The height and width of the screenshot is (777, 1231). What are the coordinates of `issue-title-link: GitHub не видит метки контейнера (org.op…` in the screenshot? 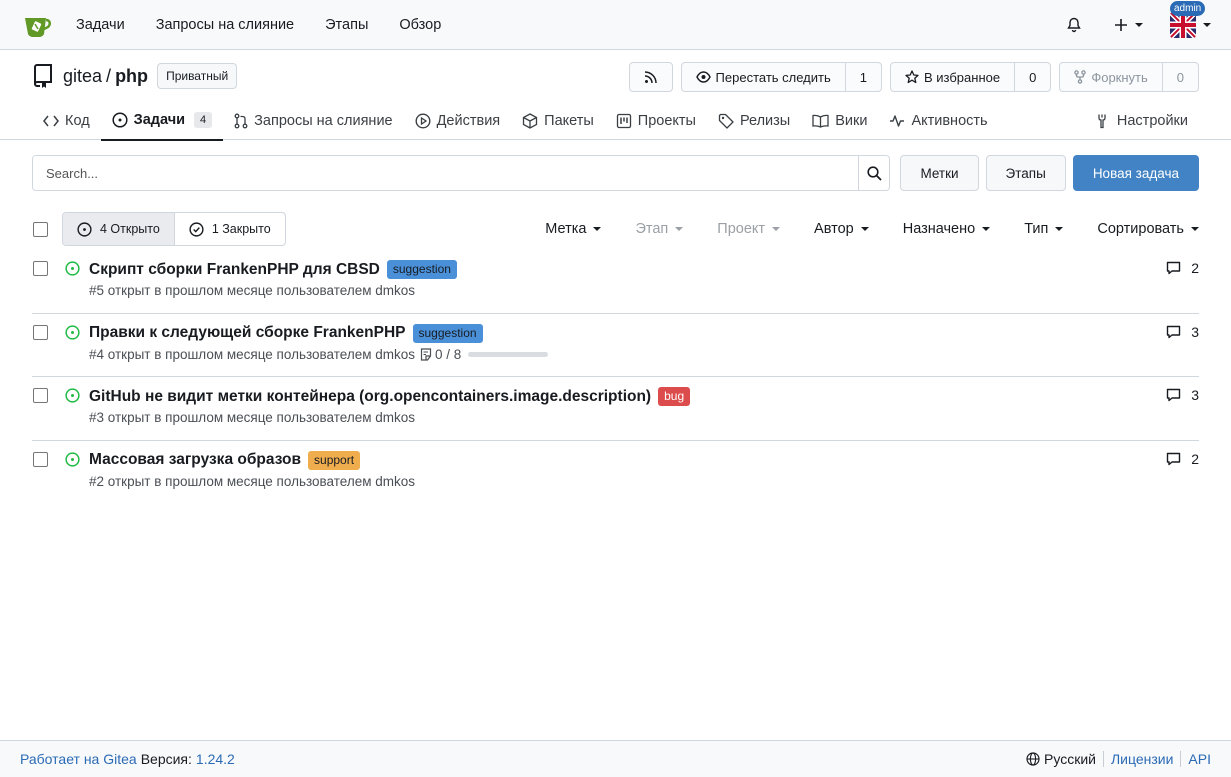 It's located at (370, 397).